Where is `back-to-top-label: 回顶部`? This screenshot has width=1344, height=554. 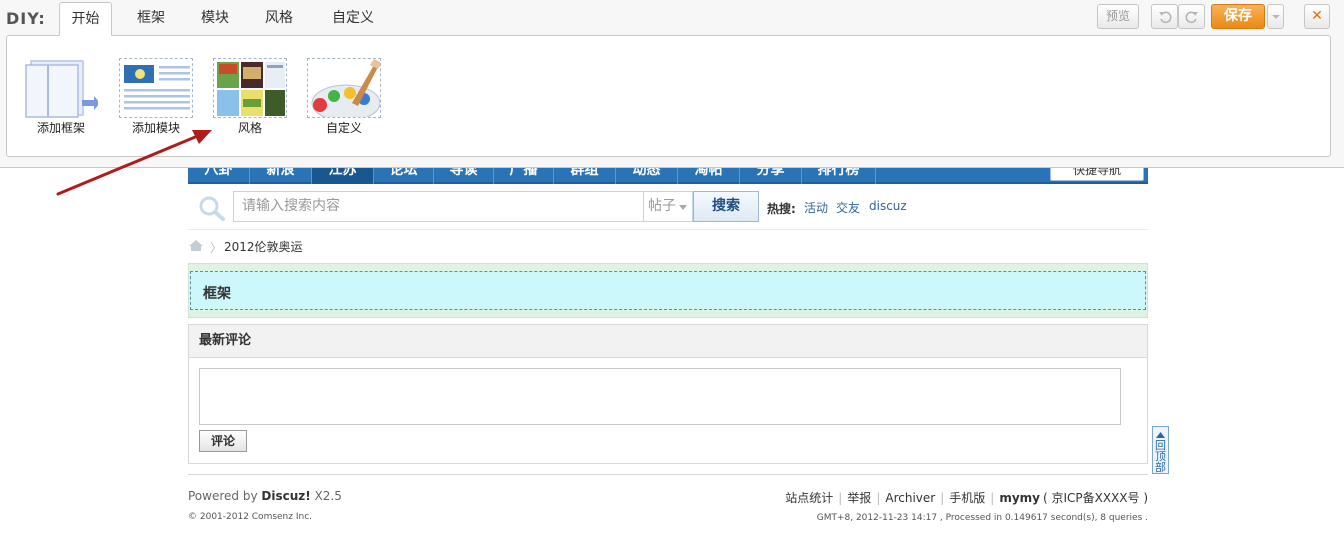
back-to-top-label: 回顶部 is located at coordinates (1160, 456).